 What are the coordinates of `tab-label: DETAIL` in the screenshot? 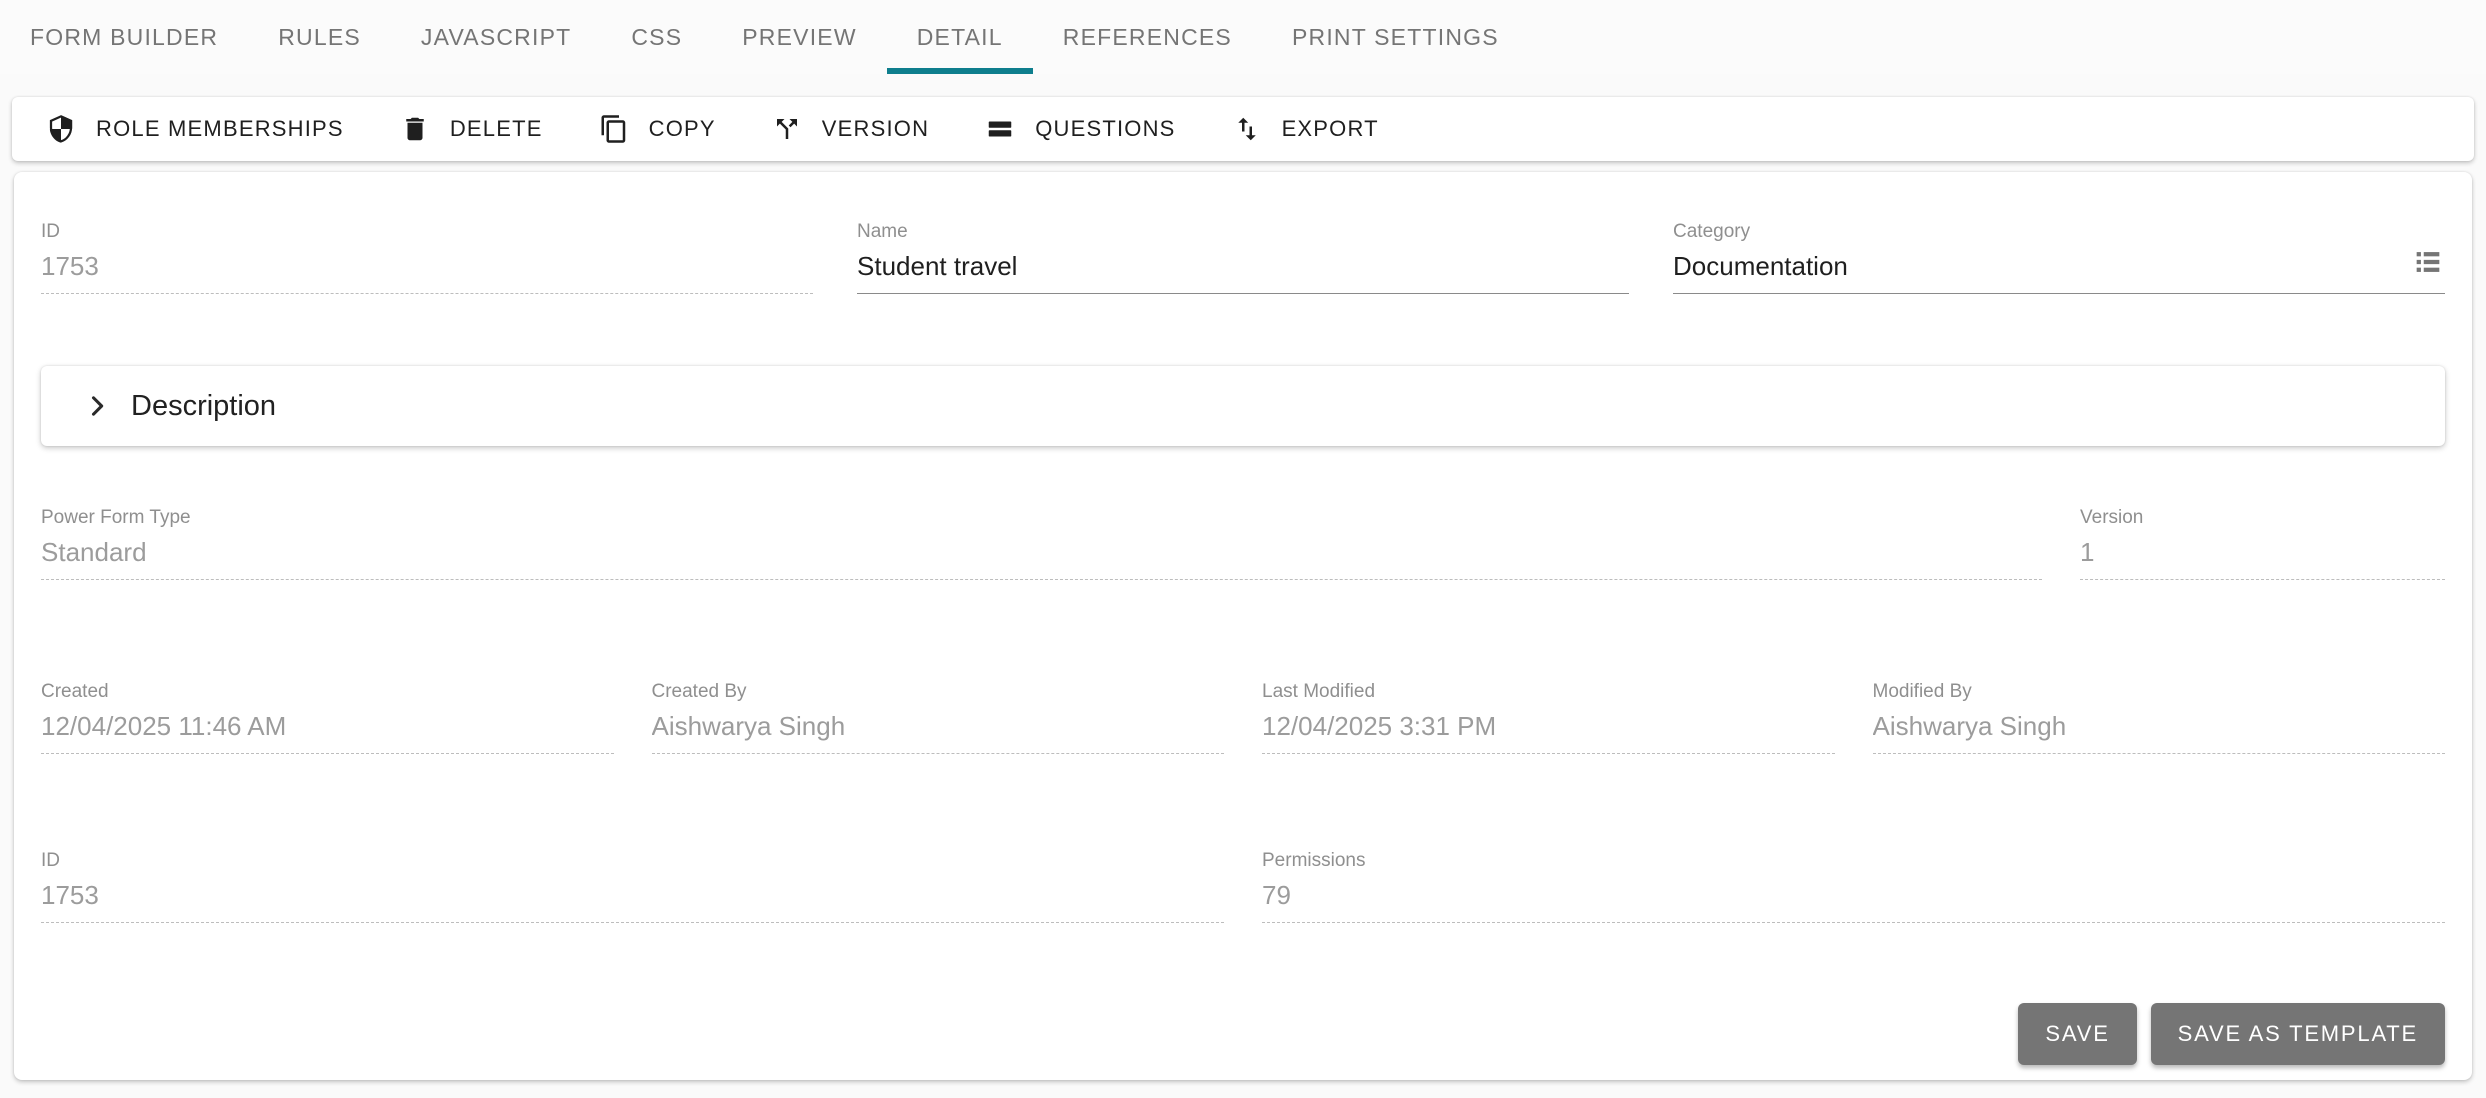 It's located at (959, 36).